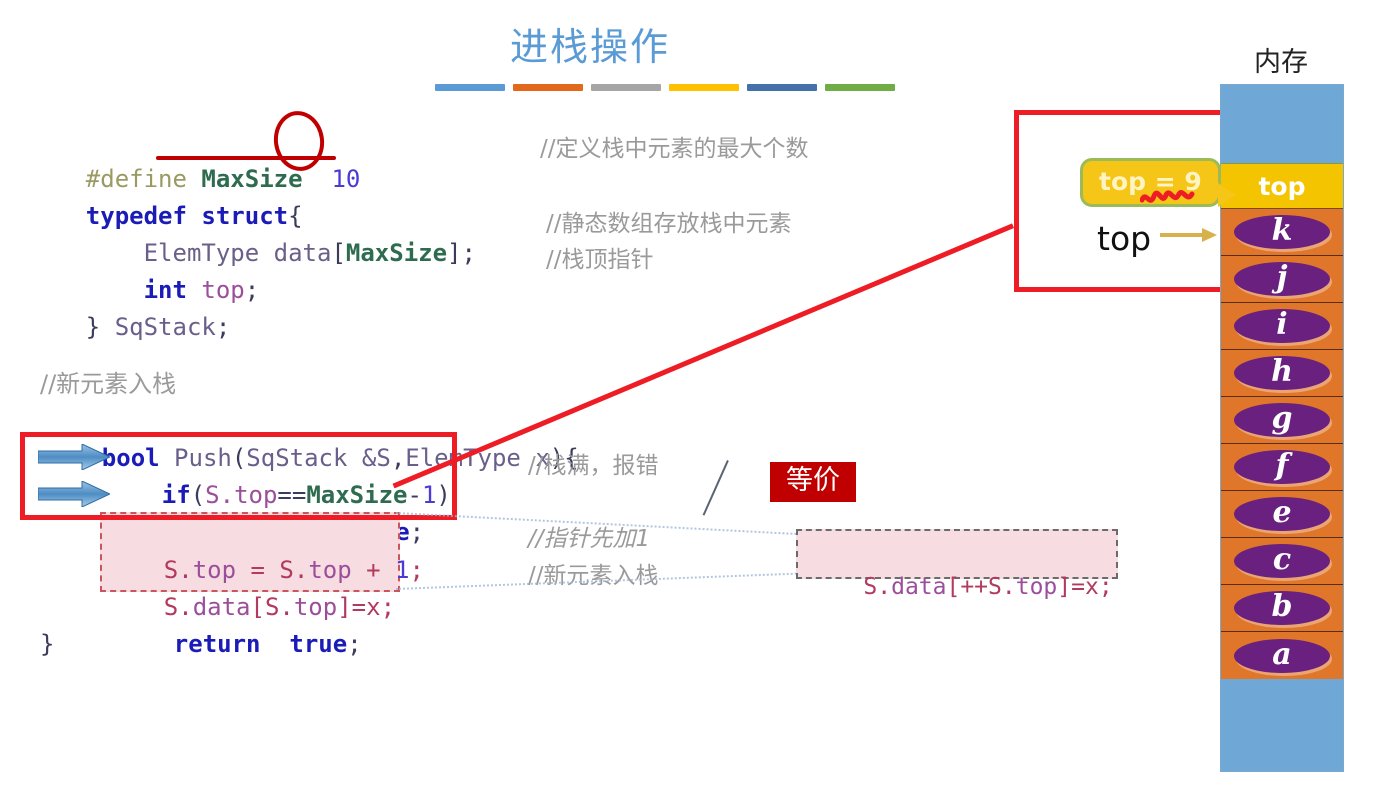  I want to click on token-data: data, so click(302, 253).